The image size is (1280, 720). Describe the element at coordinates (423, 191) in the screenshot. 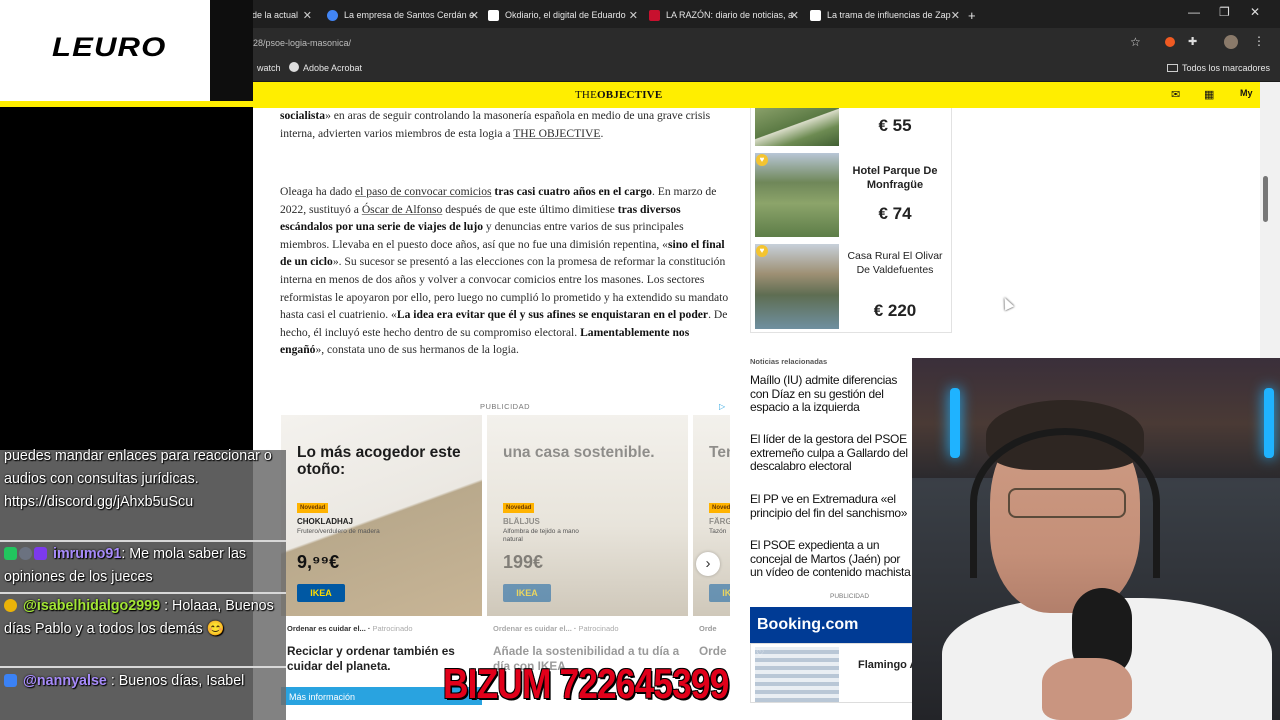

I see `article-link: el paso de convocar comicios` at that location.